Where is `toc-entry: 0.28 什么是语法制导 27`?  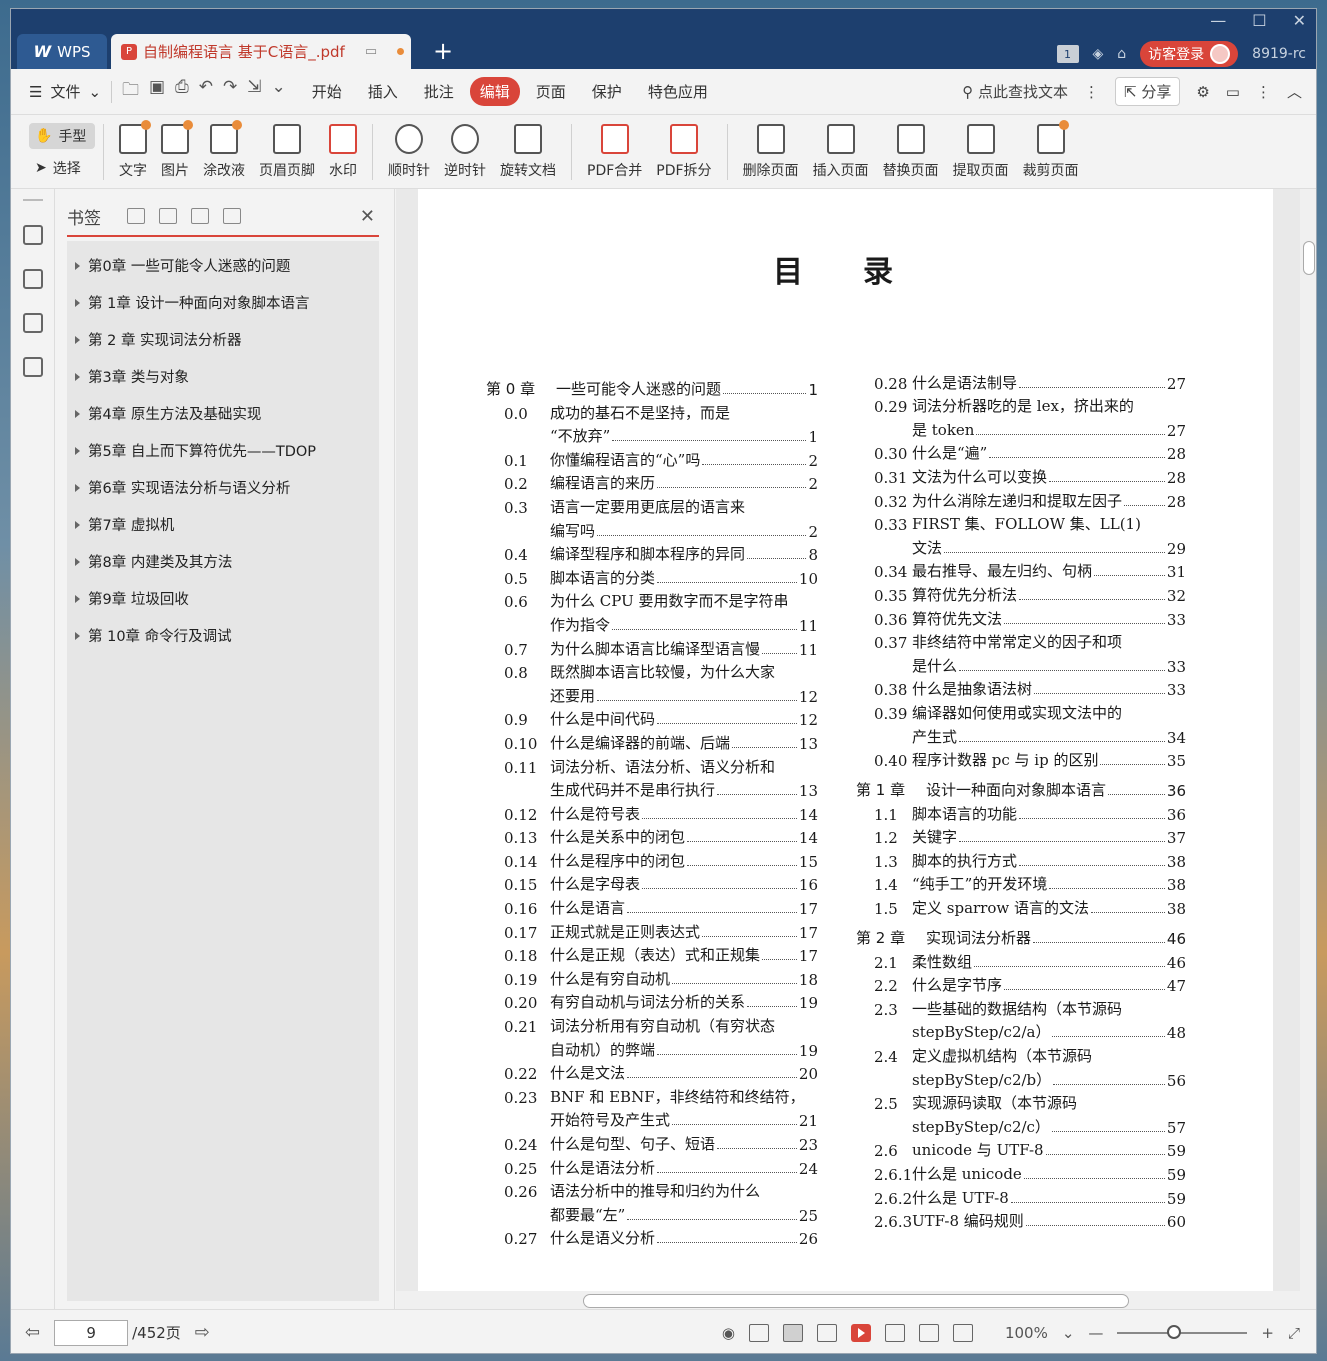
toc-entry: 0.28 什么是语法制导 27 is located at coordinates (1021, 381).